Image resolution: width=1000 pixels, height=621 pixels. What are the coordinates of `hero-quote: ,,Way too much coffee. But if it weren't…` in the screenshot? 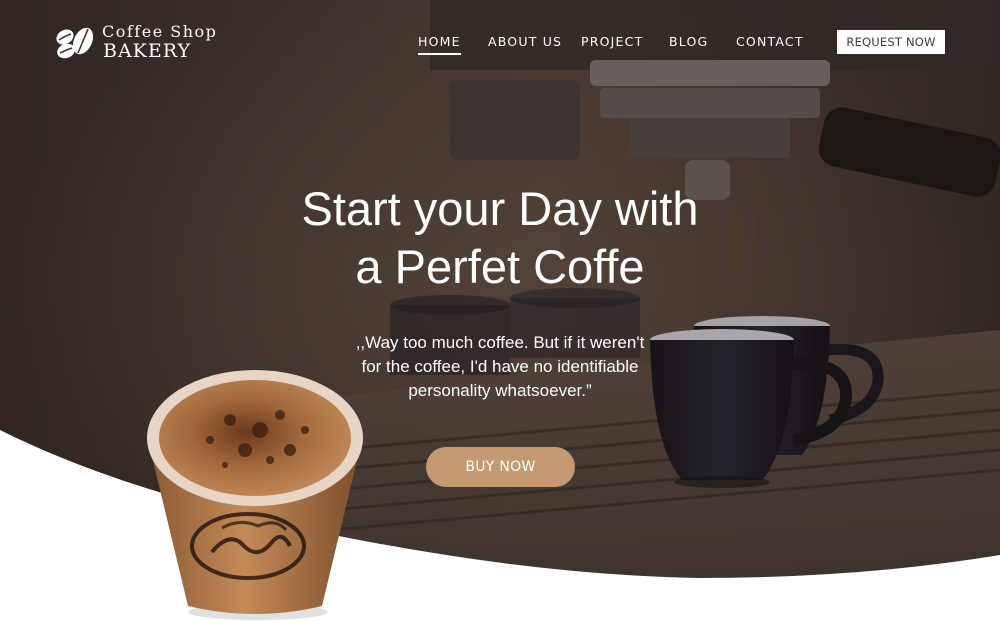 It's located at (500, 367).